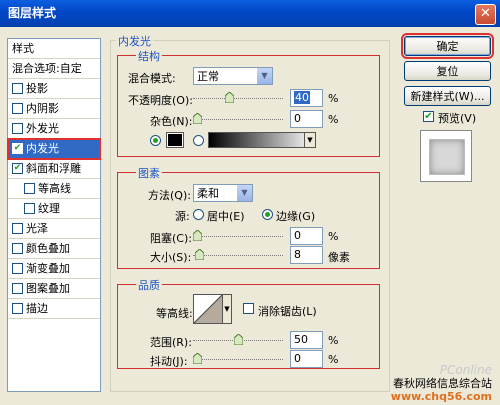  What do you see at coordinates (54, 49) in the screenshot?
I see `style-item: 样式` at bounding box center [54, 49].